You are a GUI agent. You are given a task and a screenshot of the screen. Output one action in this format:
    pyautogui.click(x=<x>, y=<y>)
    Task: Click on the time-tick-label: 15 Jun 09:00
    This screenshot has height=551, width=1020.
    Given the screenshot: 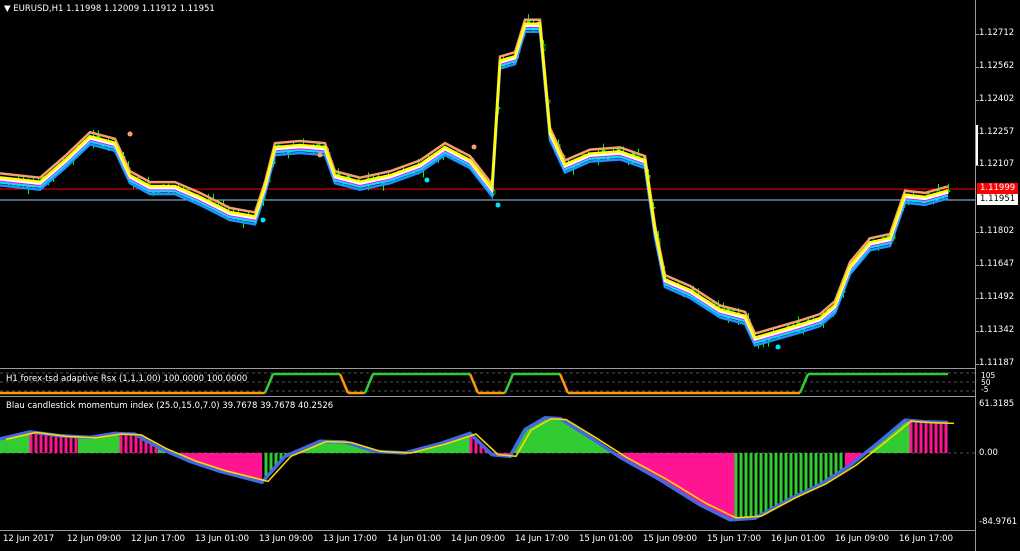 What is the action you would take?
    pyautogui.click(x=670, y=539)
    